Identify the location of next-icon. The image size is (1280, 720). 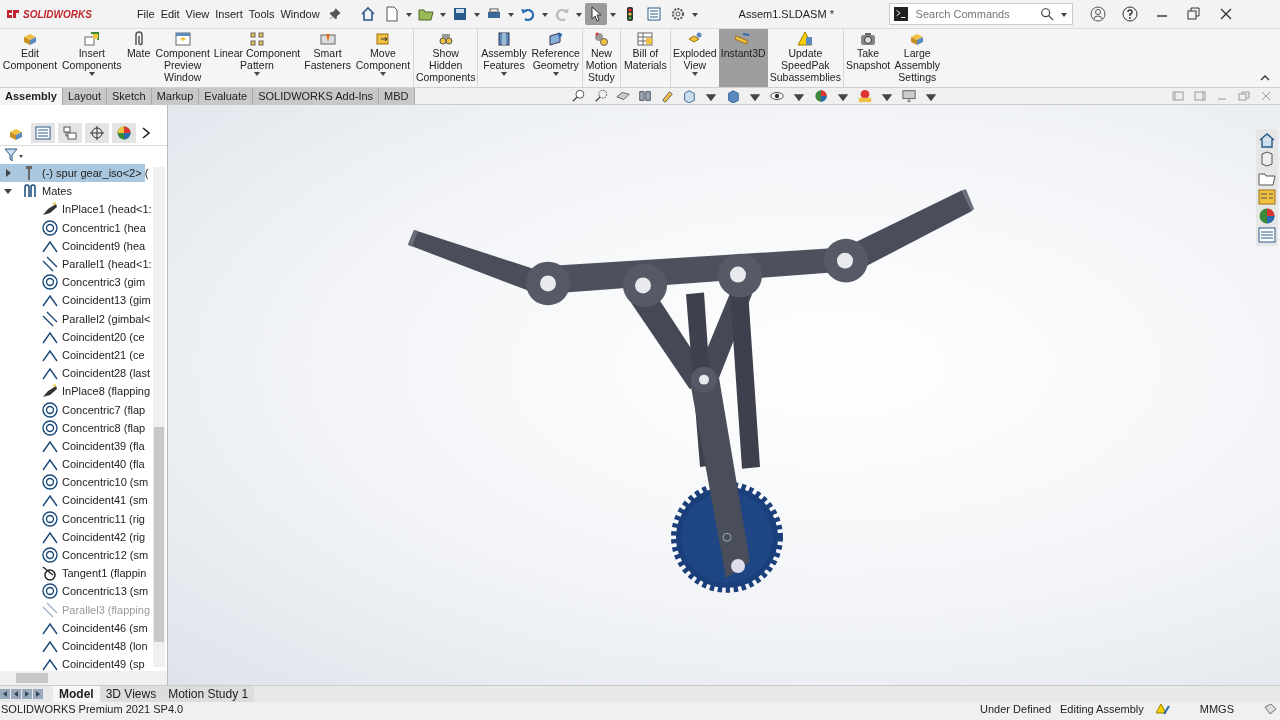
(27, 694).